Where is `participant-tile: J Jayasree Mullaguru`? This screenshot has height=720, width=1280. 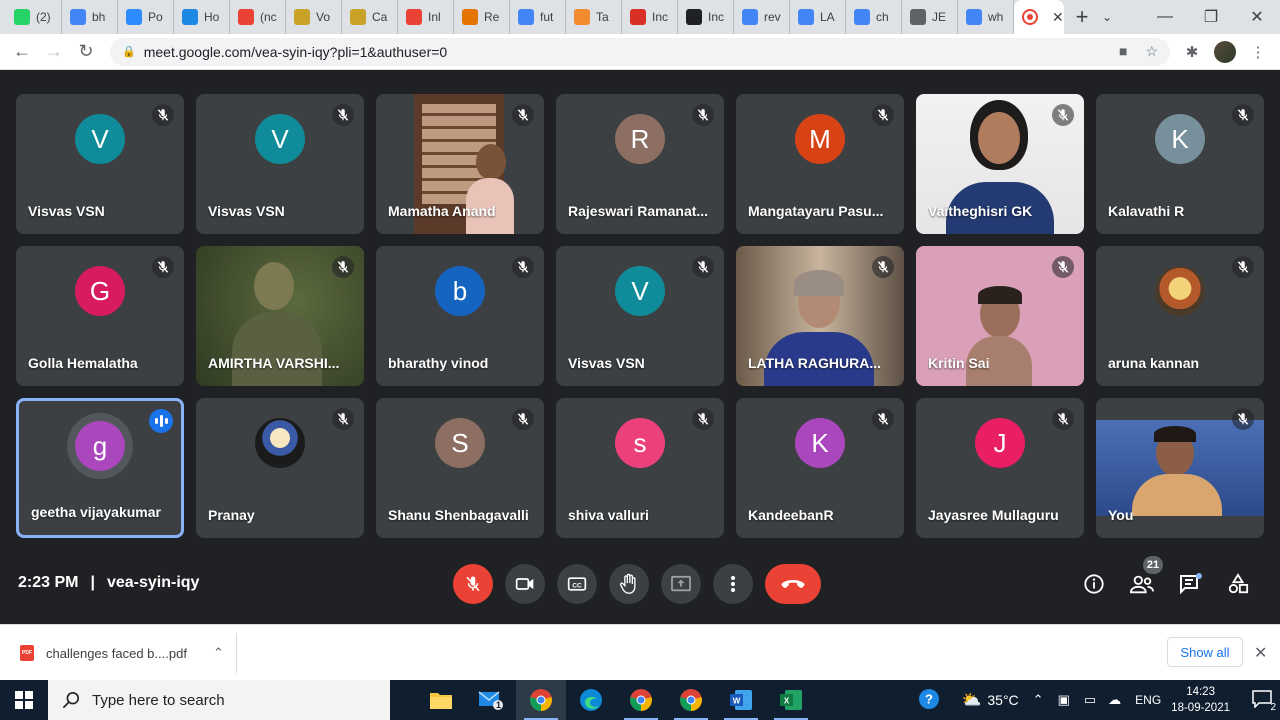 participant-tile: J Jayasree Mullaguru is located at coordinates (1000, 468).